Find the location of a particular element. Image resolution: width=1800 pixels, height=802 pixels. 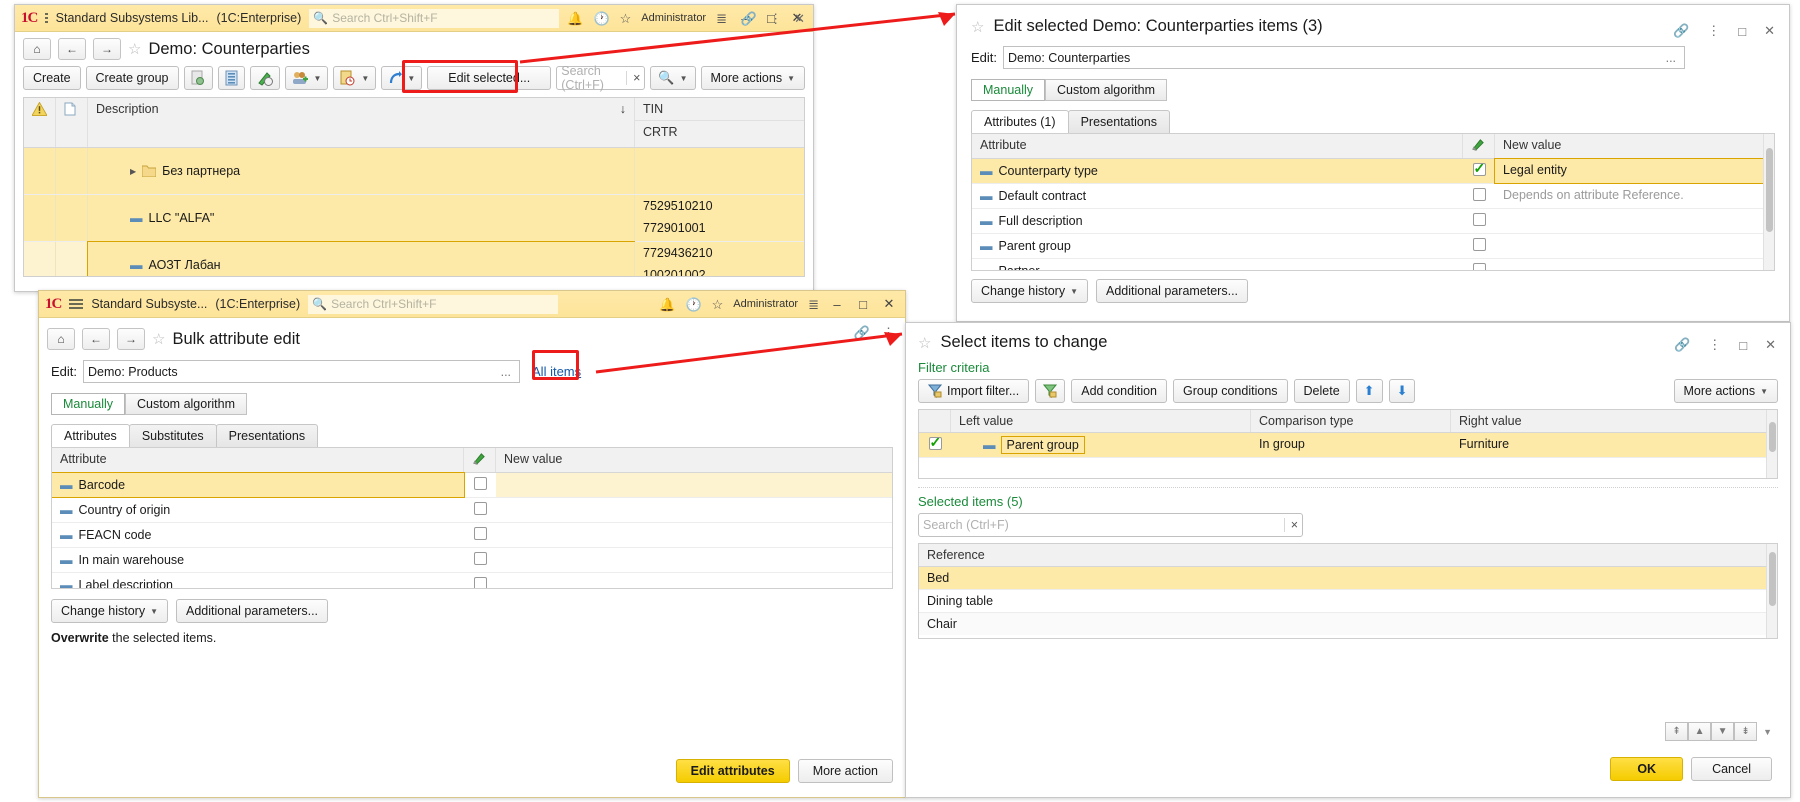

attributes-grid-scrollbar is located at coordinates (1768, 202).